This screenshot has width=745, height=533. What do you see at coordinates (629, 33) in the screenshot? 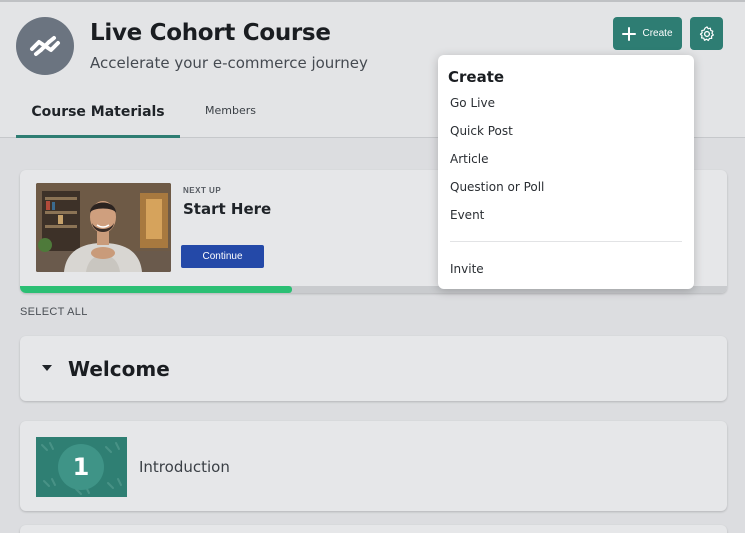
I see `plus-icon` at bounding box center [629, 33].